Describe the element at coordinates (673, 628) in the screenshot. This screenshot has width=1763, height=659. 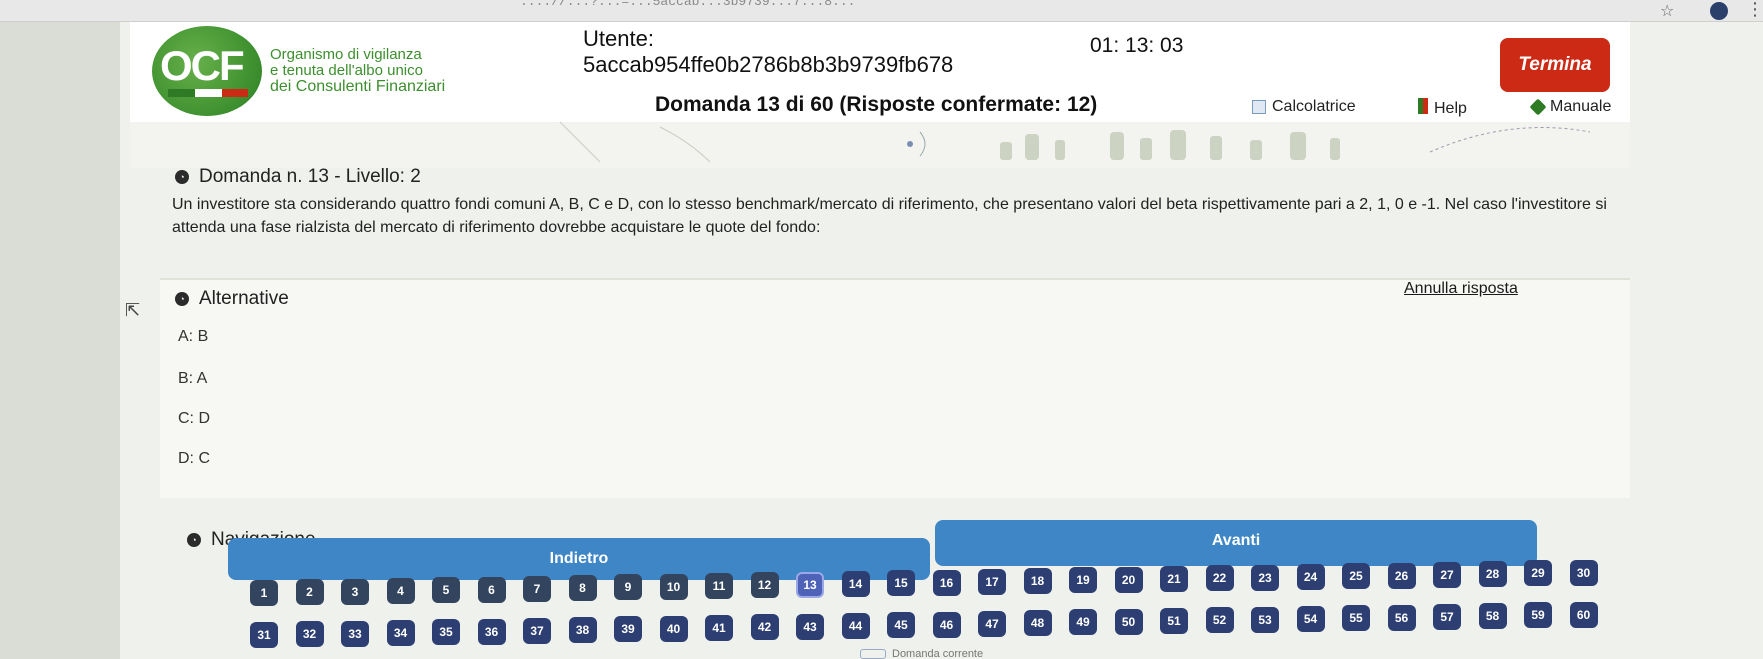
I see `question-nav-button-40: 40` at that location.